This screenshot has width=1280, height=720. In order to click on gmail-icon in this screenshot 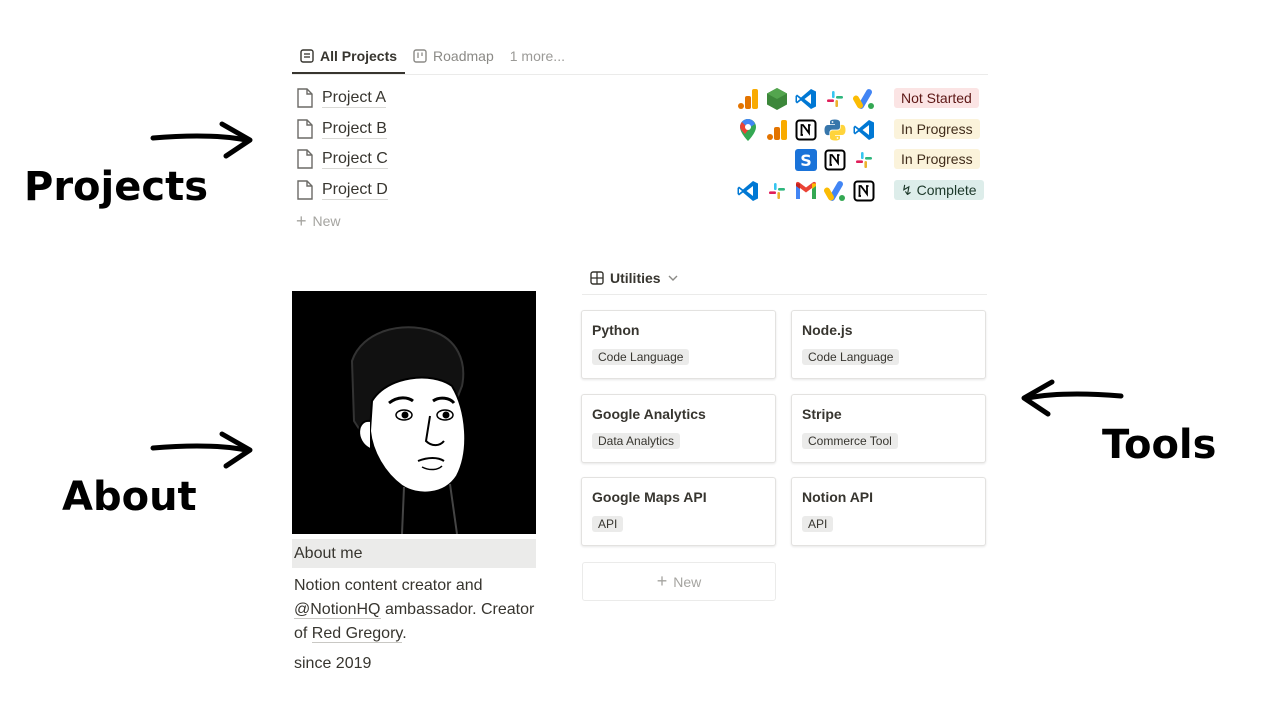, I will do `click(806, 191)`.